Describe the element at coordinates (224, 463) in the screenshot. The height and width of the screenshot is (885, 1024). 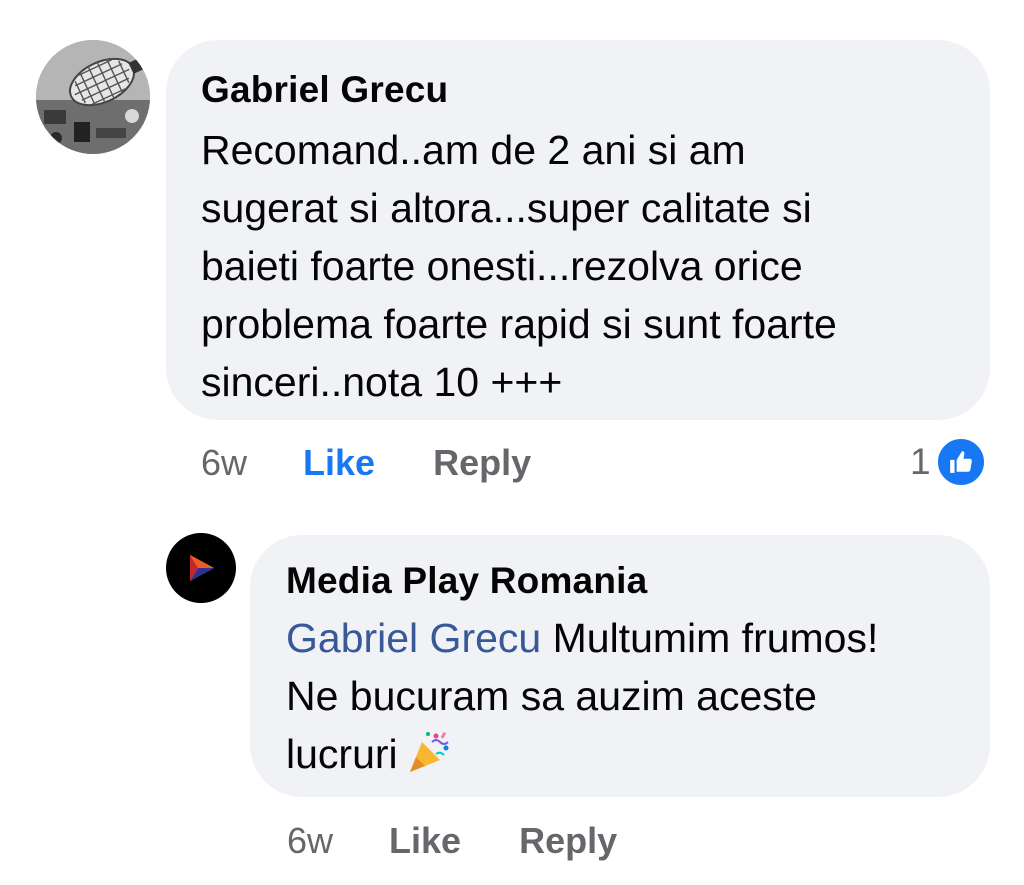
I see `comment-timestamp: 6w` at that location.